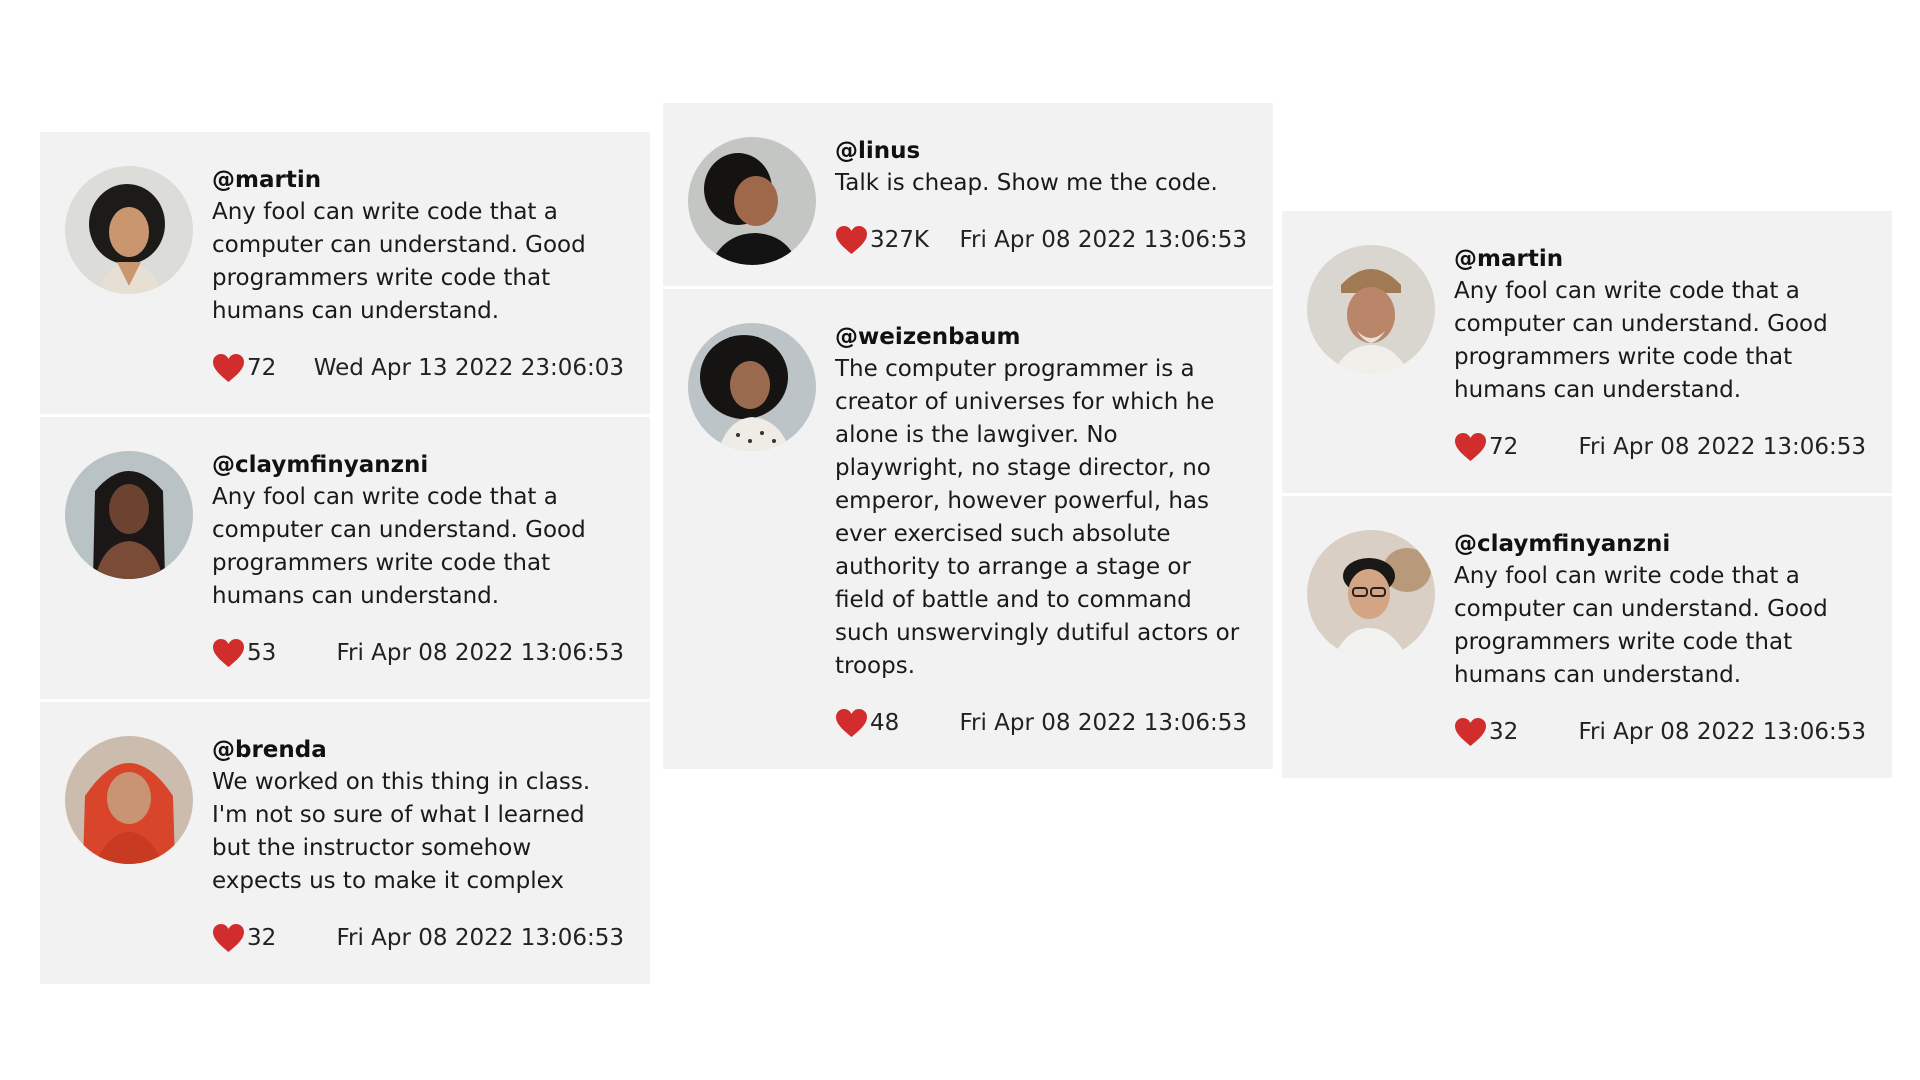 This screenshot has height=1080, width=1920. I want to click on post-timestamp: Wed Apr 13 2022 23:06:03, so click(468, 368).